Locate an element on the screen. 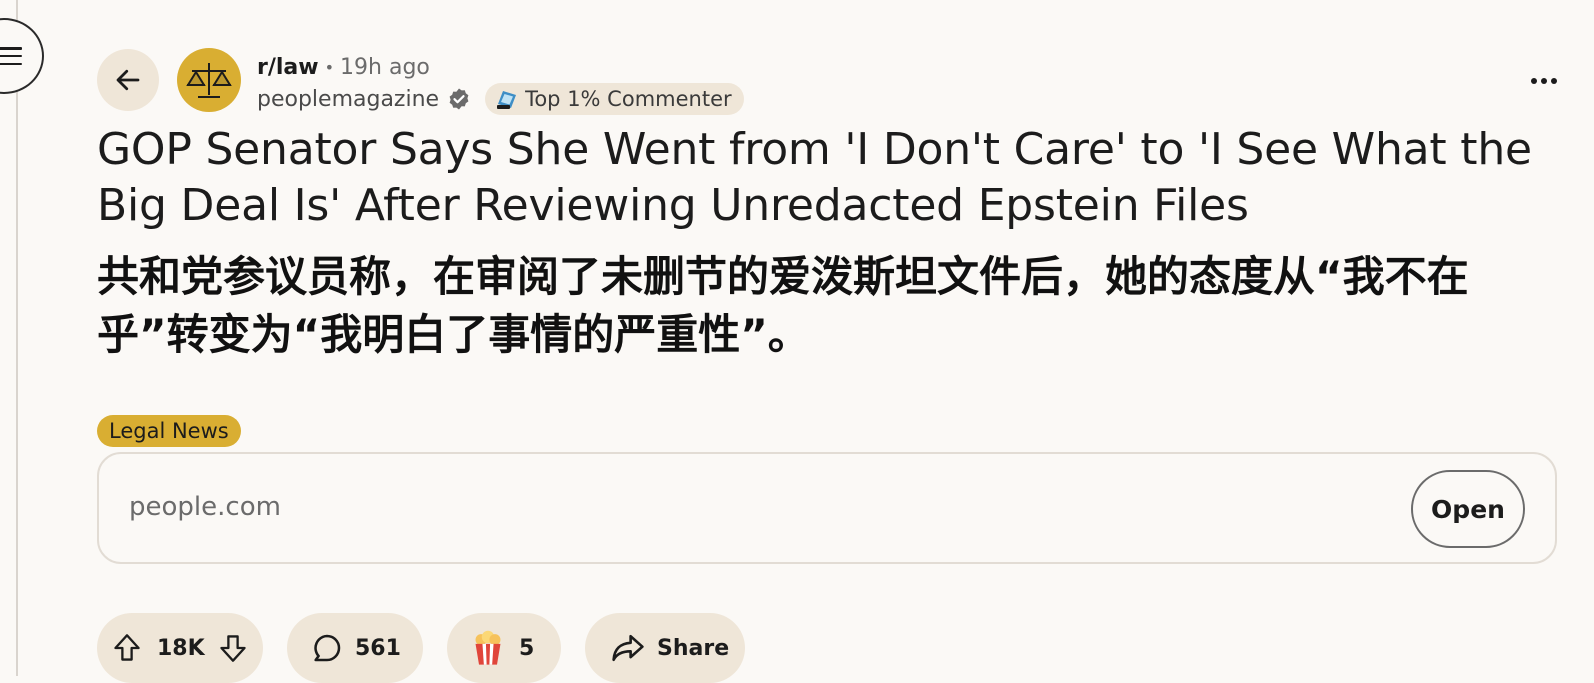  vote-count: 18K is located at coordinates (181, 648).